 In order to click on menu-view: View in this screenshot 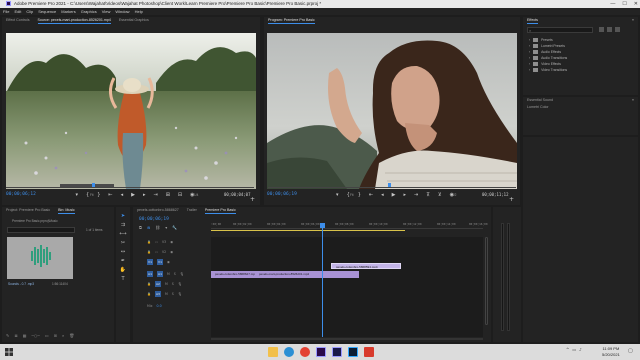, I will do `click(106, 11)`.